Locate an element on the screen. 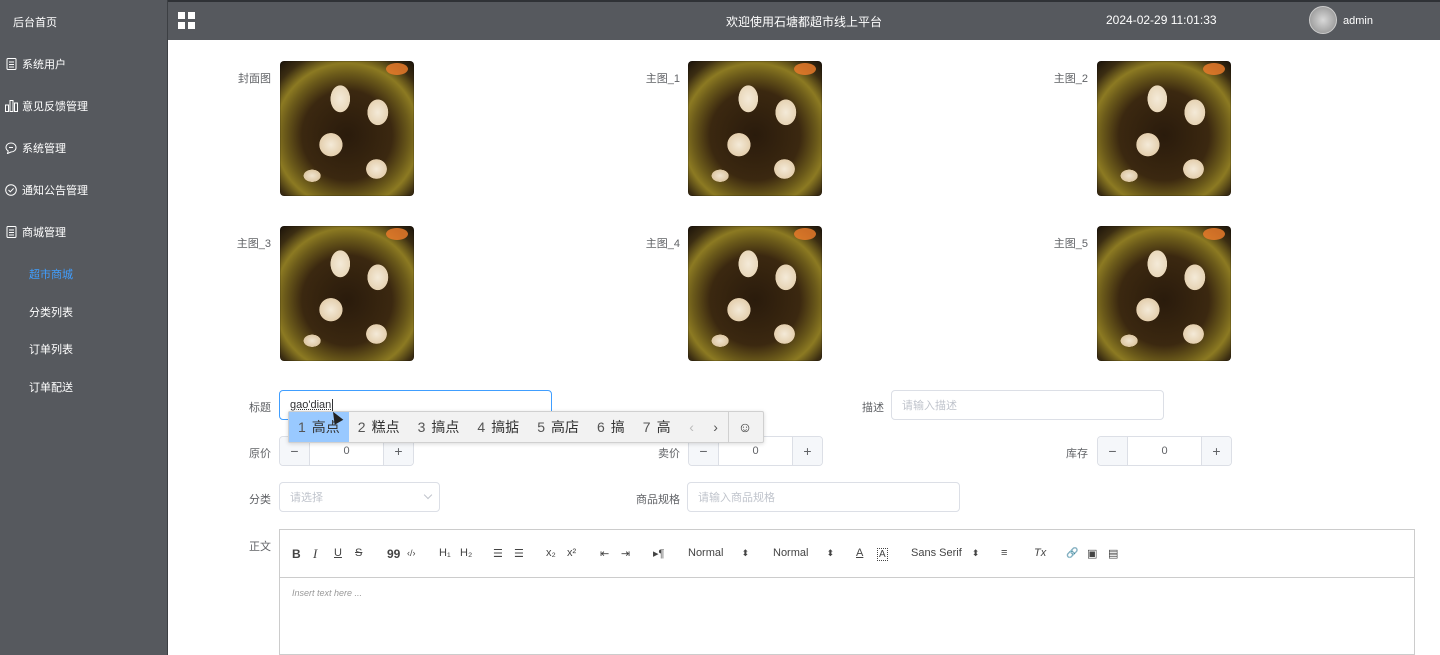 The width and height of the screenshot is (1440, 655). ime-candidate: 2 糕点 is located at coordinates (379, 427).